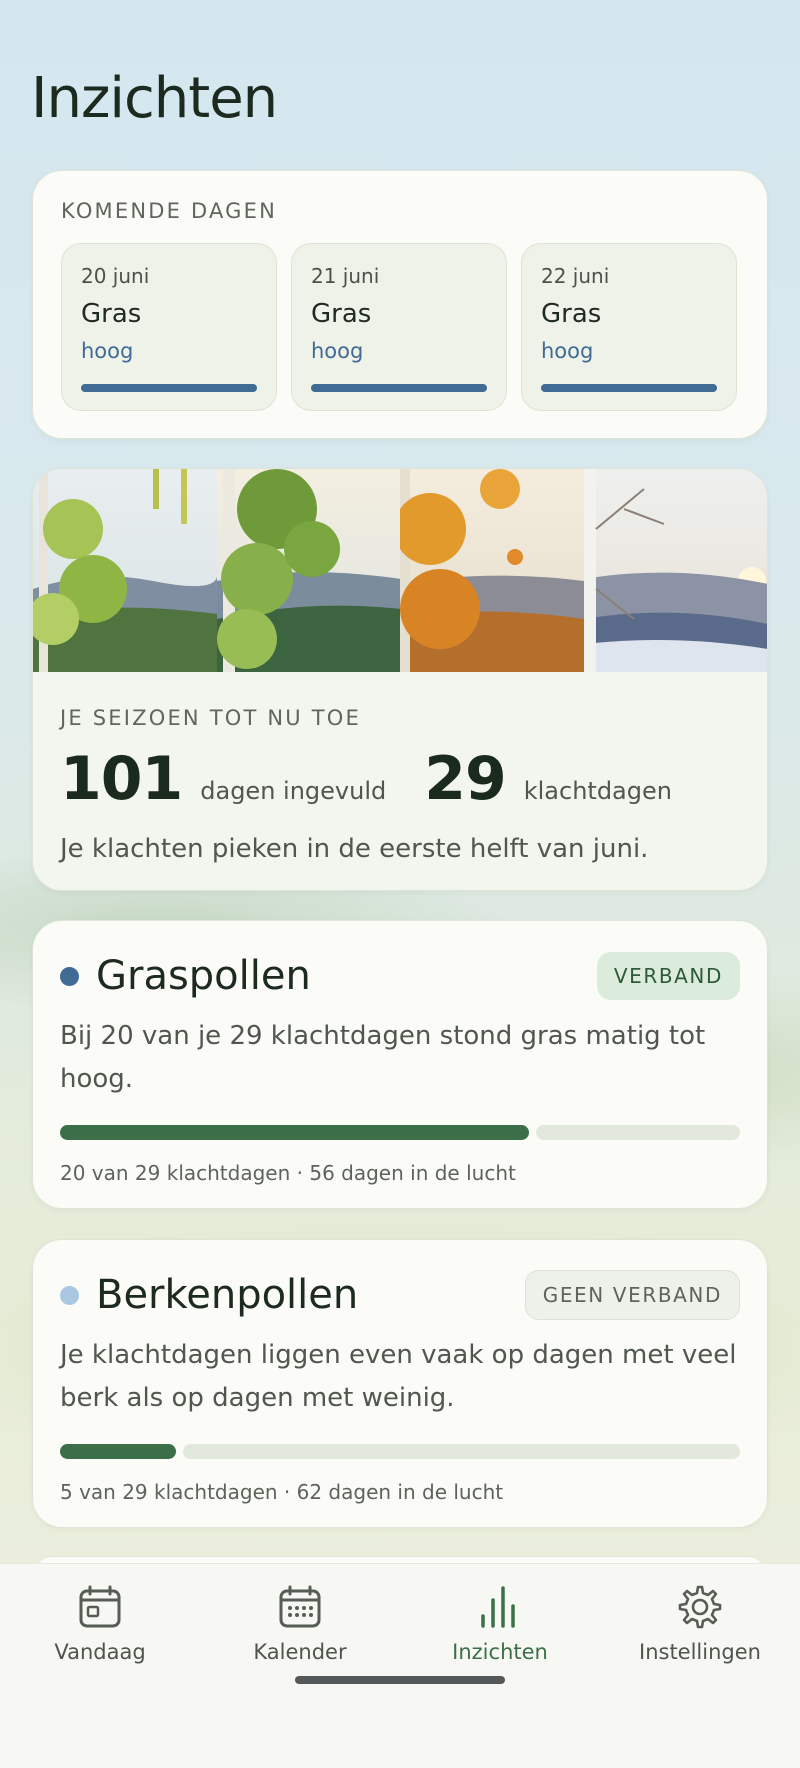 This screenshot has width=800, height=1768. What do you see at coordinates (125, 570) in the screenshot?
I see `spring-image` at bounding box center [125, 570].